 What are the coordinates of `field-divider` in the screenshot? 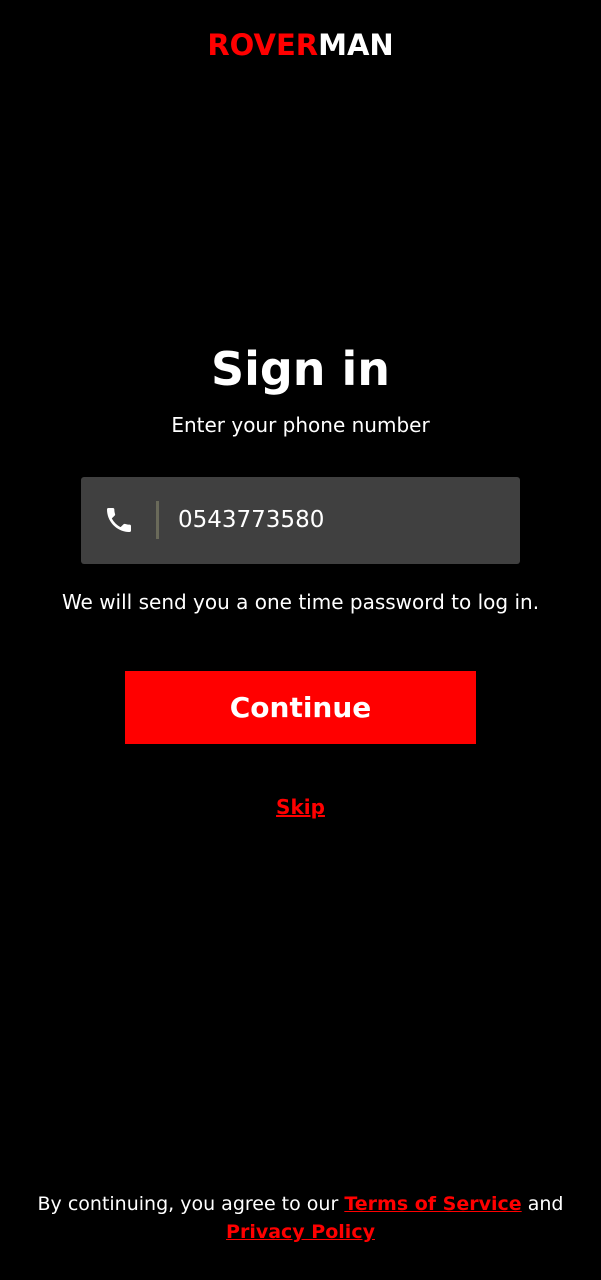 It's located at (157, 520).